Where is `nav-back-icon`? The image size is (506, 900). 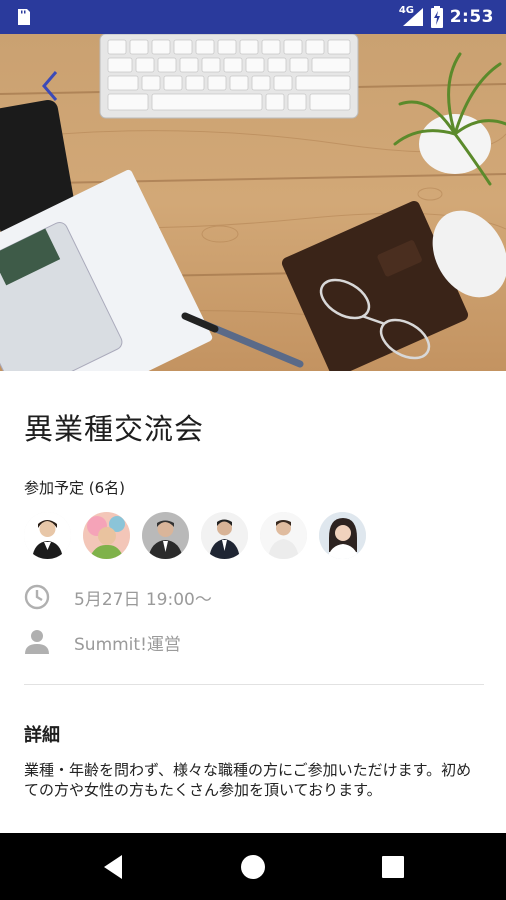
nav-back-icon is located at coordinates (114, 867).